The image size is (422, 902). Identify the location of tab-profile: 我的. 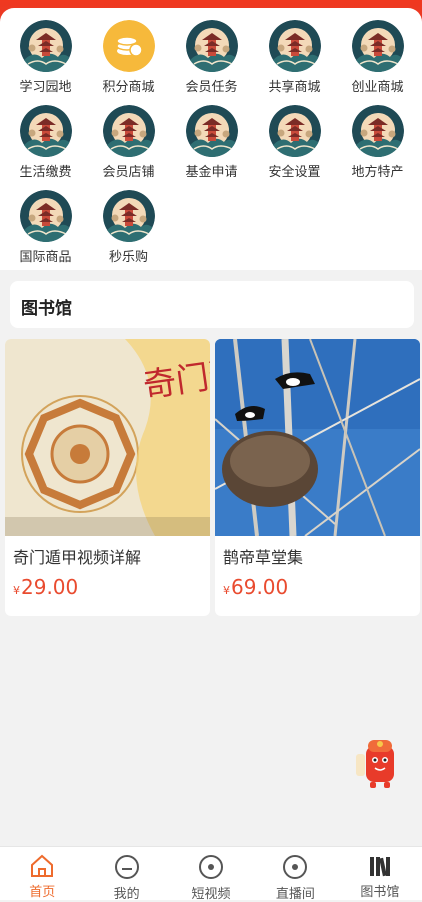
(126, 874).